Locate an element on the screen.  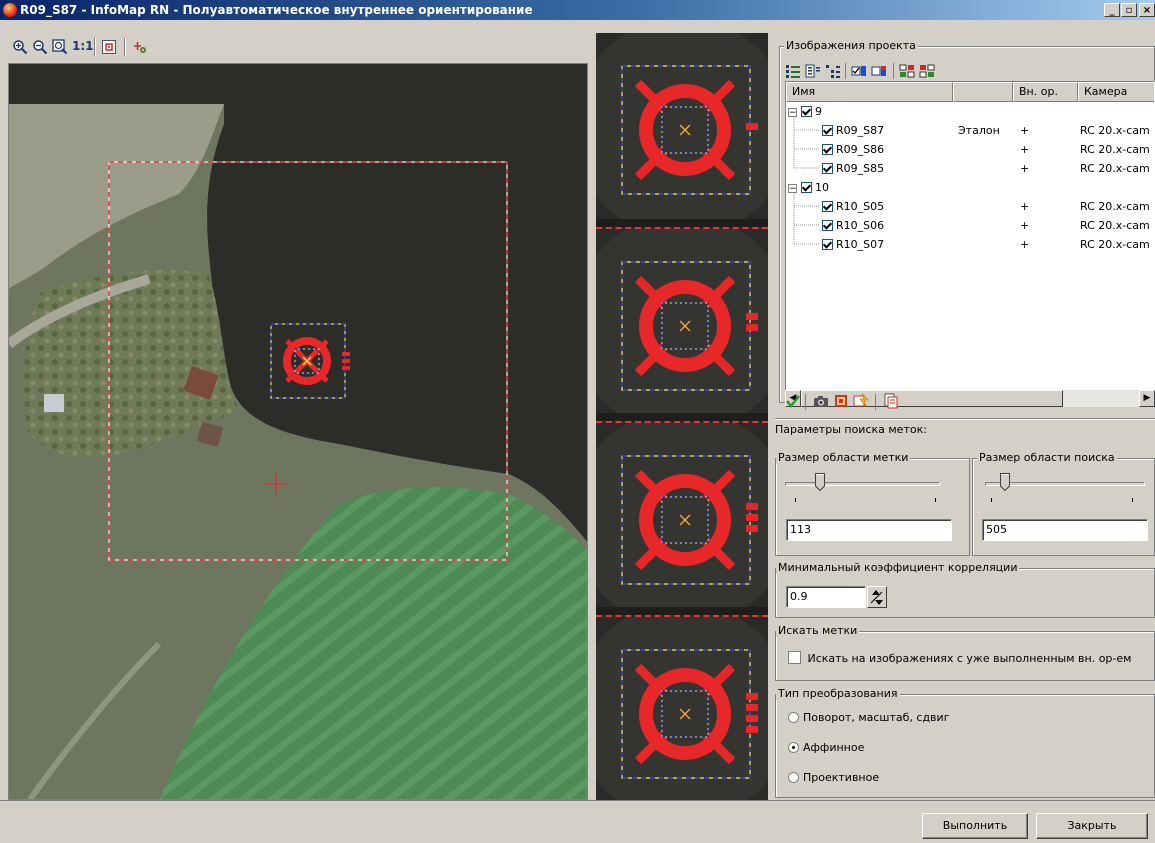
zoom-in-icon is located at coordinates (20, 47).